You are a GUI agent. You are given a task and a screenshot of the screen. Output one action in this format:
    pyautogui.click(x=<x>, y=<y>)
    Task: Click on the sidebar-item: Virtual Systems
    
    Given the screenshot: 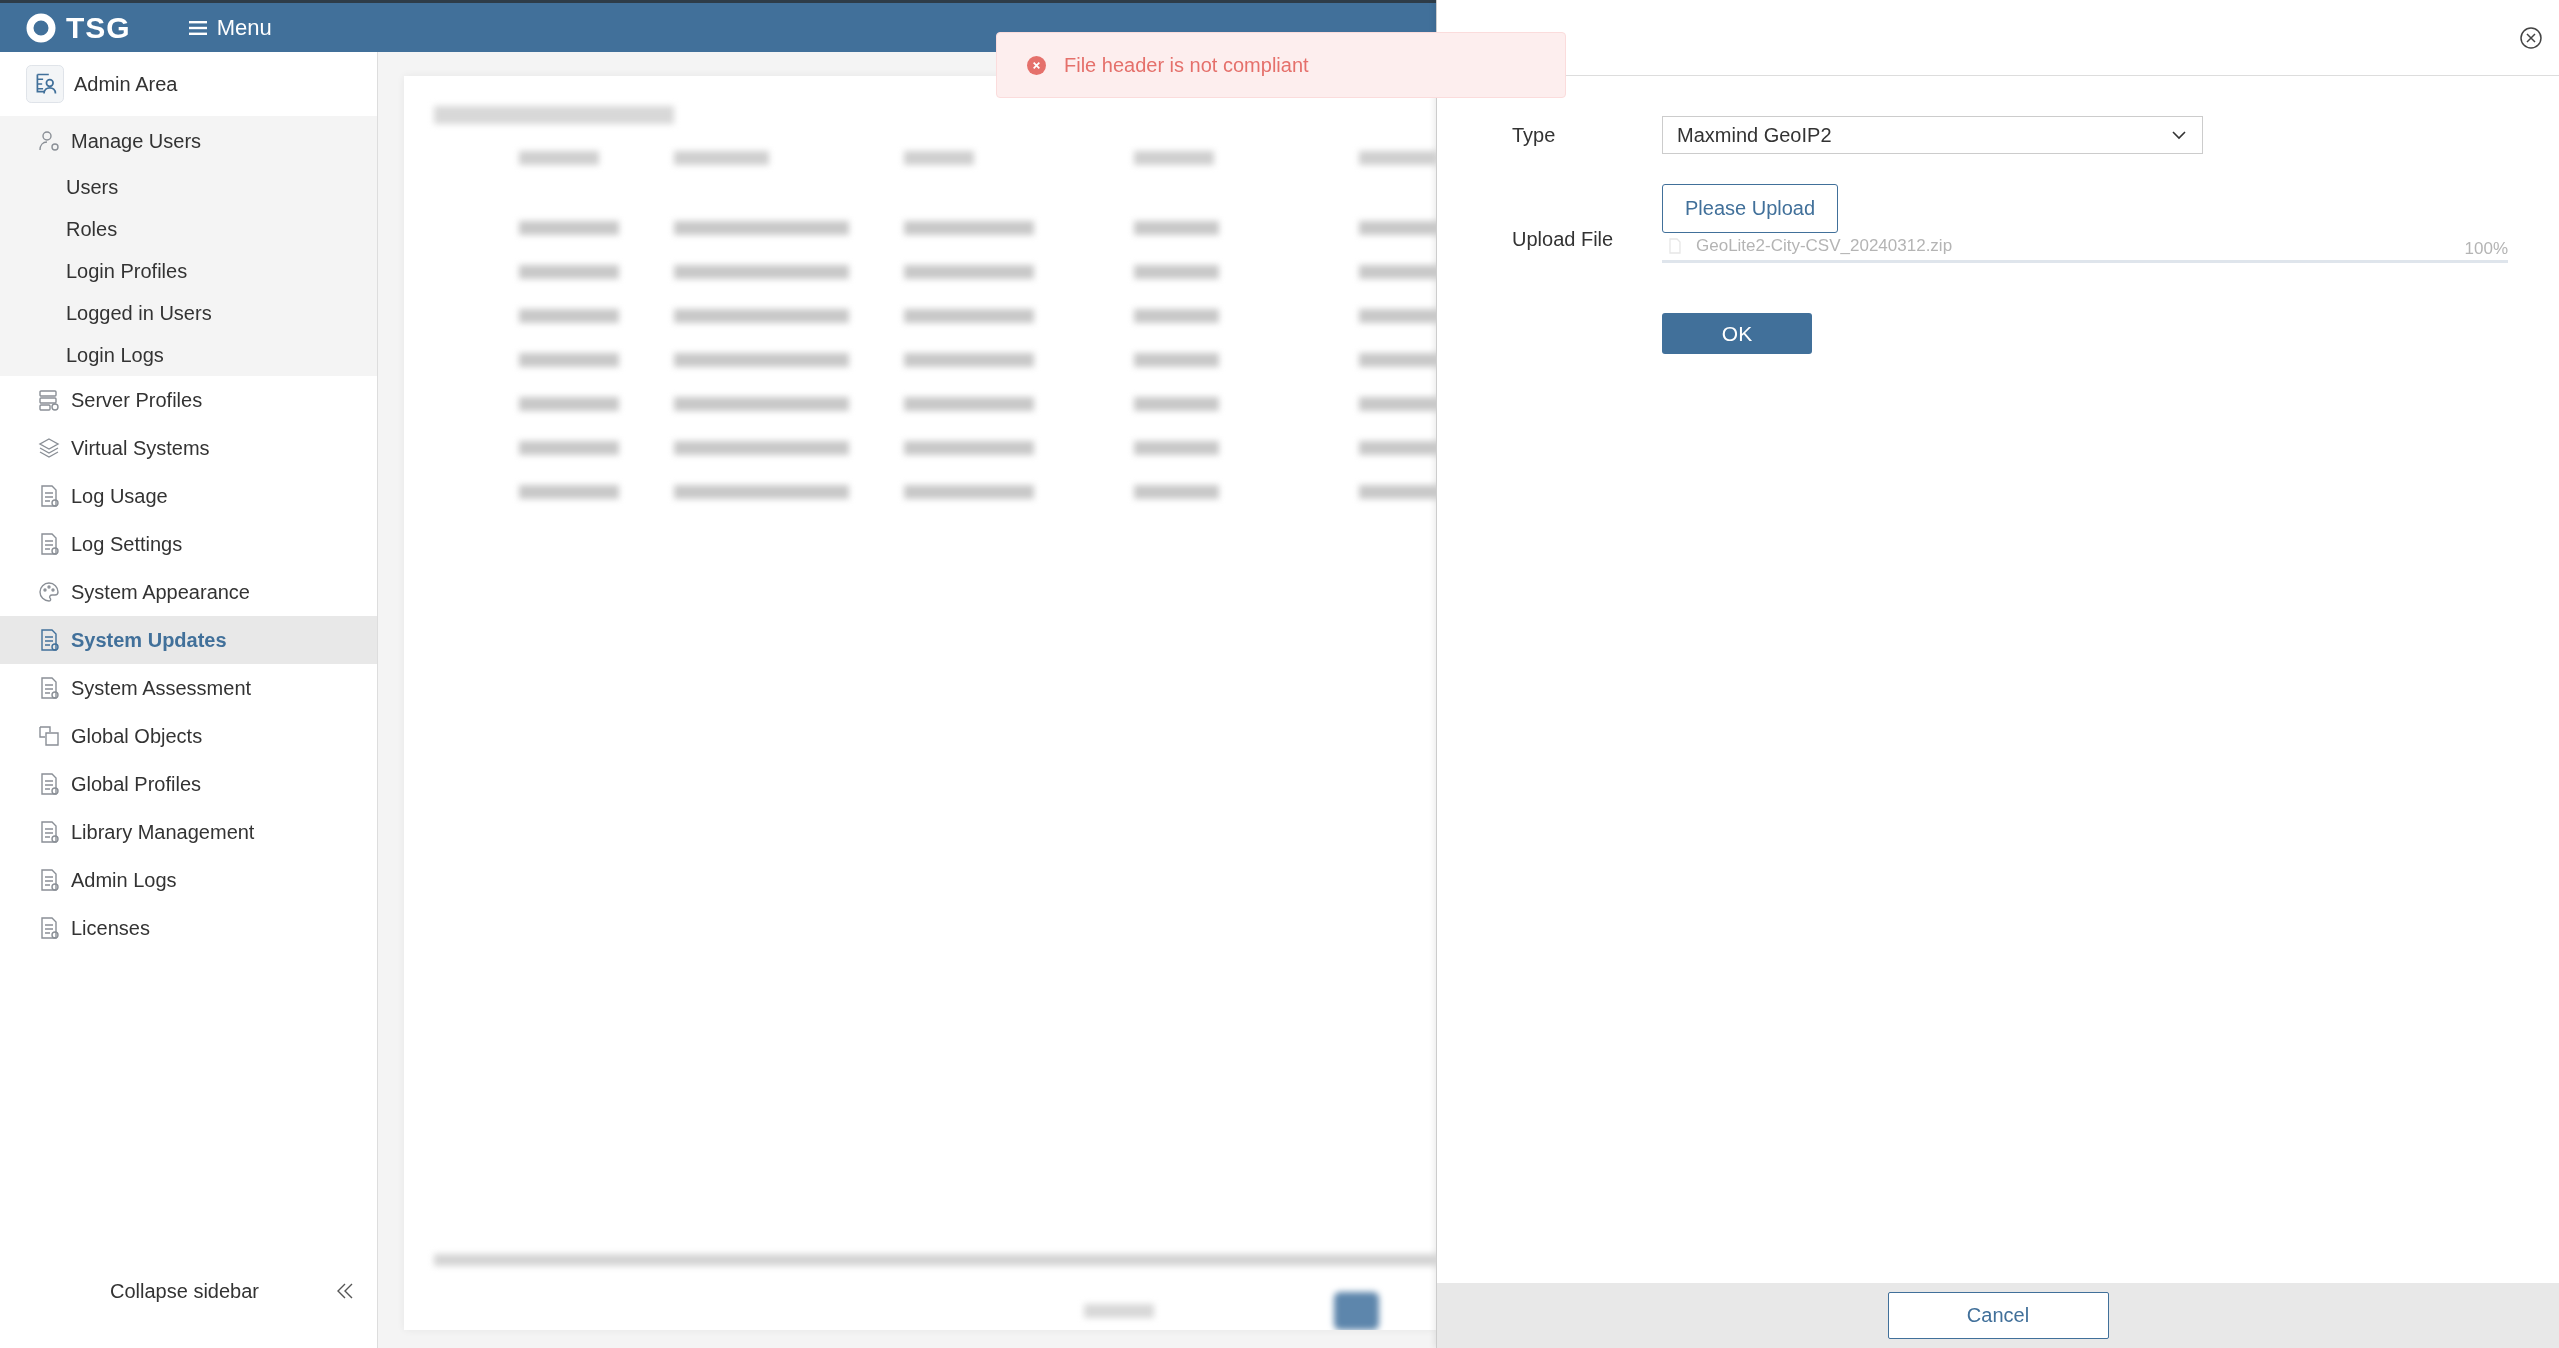 What is the action you would take?
    pyautogui.click(x=188, y=448)
    